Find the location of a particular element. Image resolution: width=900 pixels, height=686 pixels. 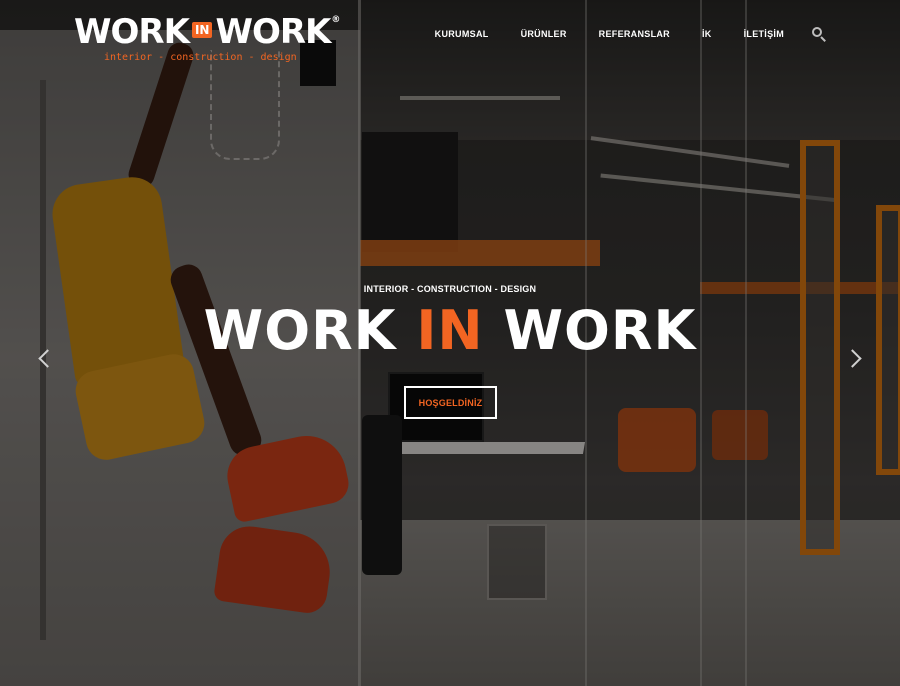

hero-subtitle: INTERIOR - CONSTRUCTION - DESIGN is located at coordinates (450, 289).